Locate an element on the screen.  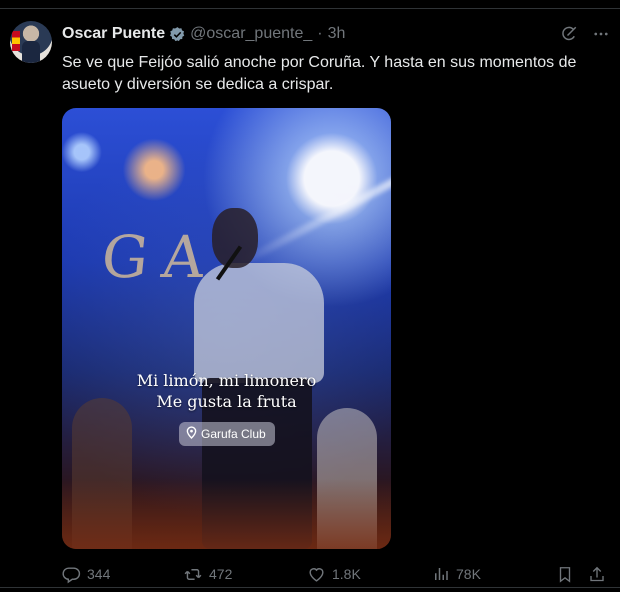
action-bar: 344 472 1.8K 78K is located at coordinates (336, 574).